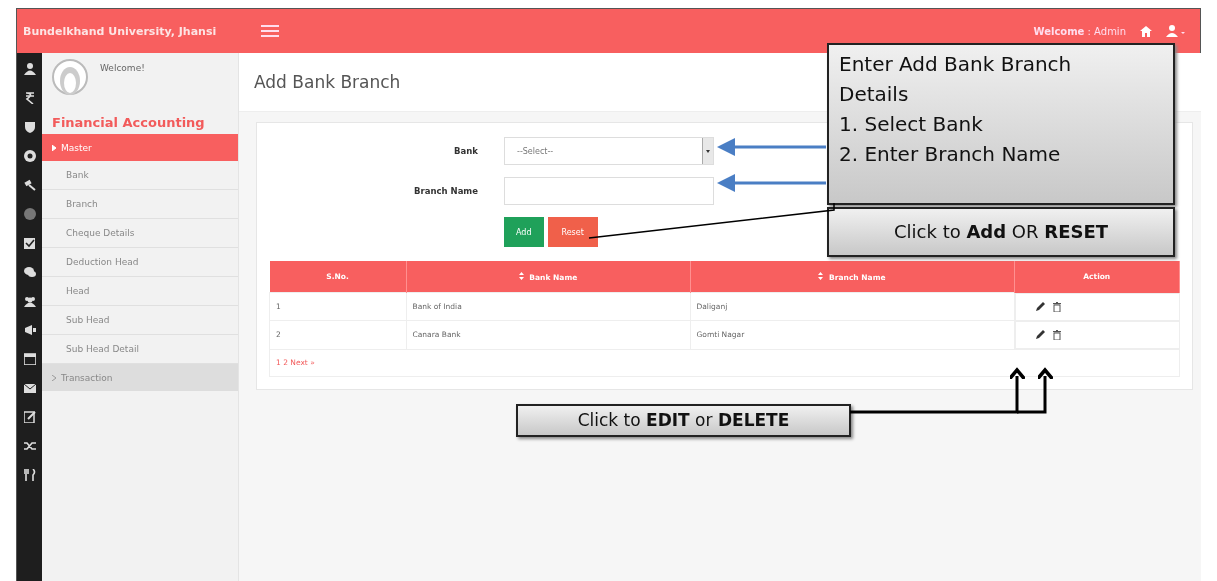 This screenshot has height=581, width=1217. Describe the element at coordinates (609, 191) in the screenshot. I see `branch-name-field` at that location.